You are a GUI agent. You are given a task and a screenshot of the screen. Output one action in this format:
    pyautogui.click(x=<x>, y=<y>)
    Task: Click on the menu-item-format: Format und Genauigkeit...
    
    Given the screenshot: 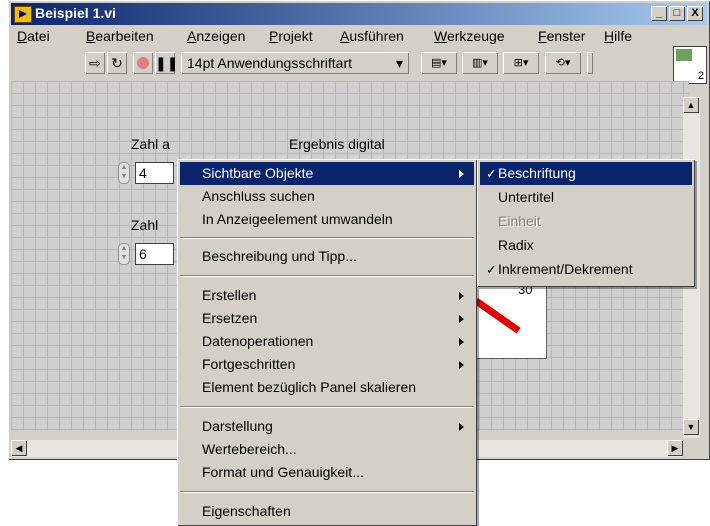 What is the action you would take?
    pyautogui.click(x=327, y=472)
    